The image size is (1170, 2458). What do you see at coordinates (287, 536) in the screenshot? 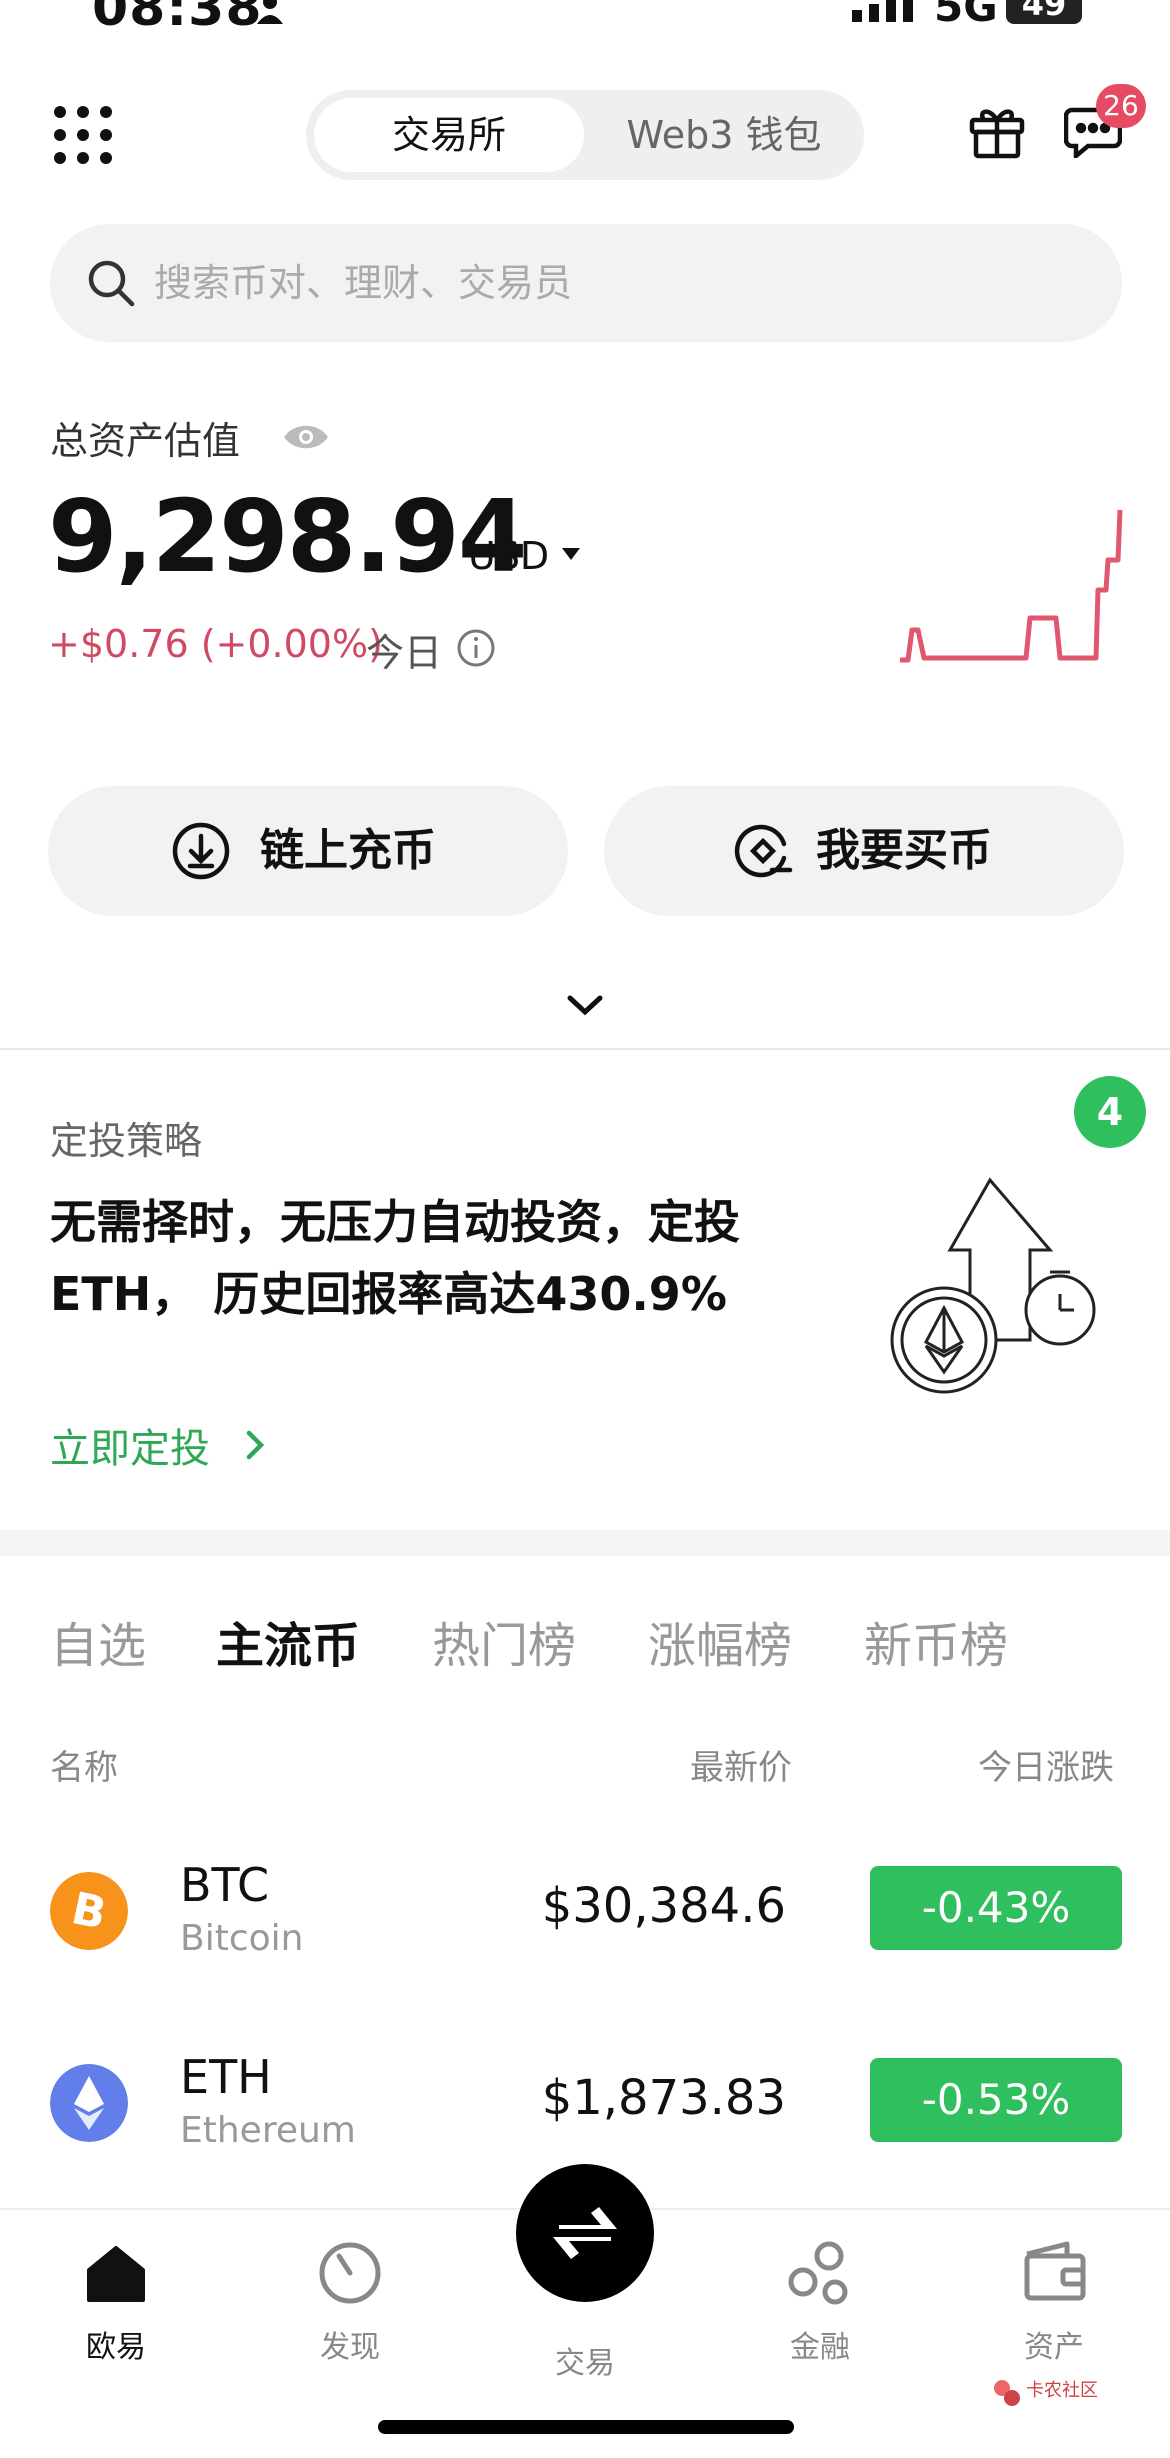
I see `total-assets-value: 9,298.94` at bounding box center [287, 536].